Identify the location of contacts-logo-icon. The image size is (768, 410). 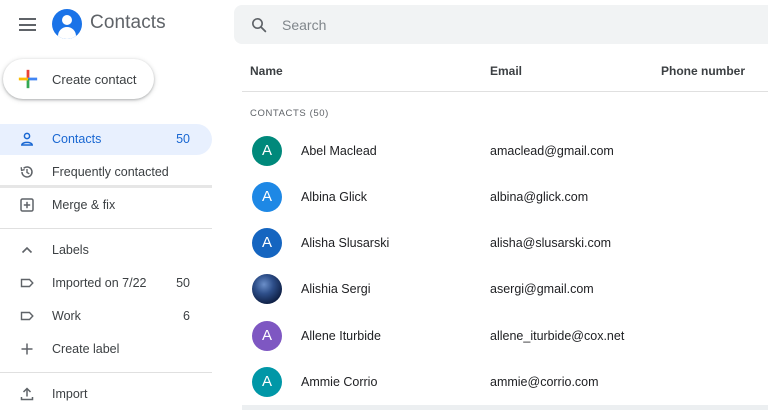
(67, 24).